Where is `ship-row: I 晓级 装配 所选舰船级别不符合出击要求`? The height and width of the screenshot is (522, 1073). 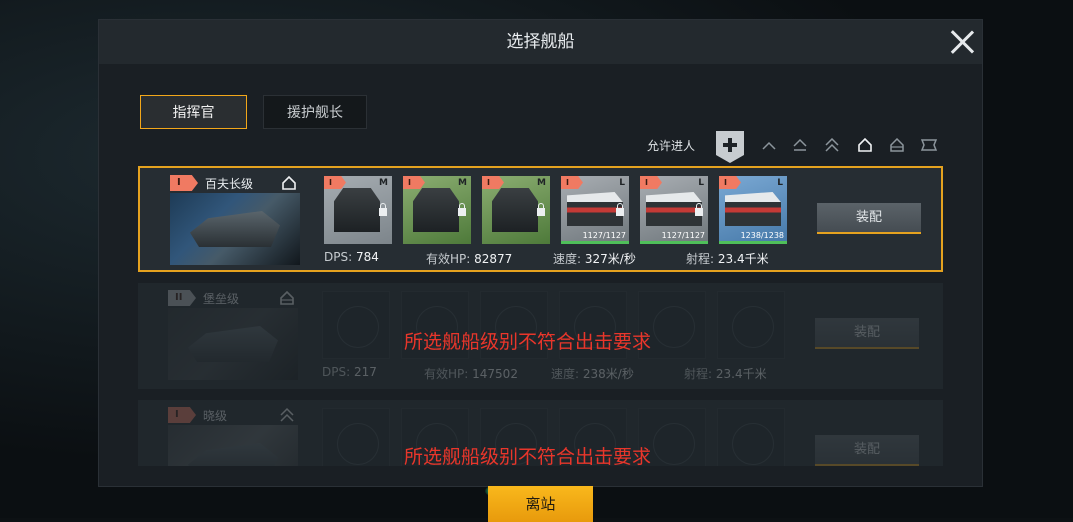
ship-row: I 晓级 装配 所选舰船级别不符合出击要求 is located at coordinates (540, 433).